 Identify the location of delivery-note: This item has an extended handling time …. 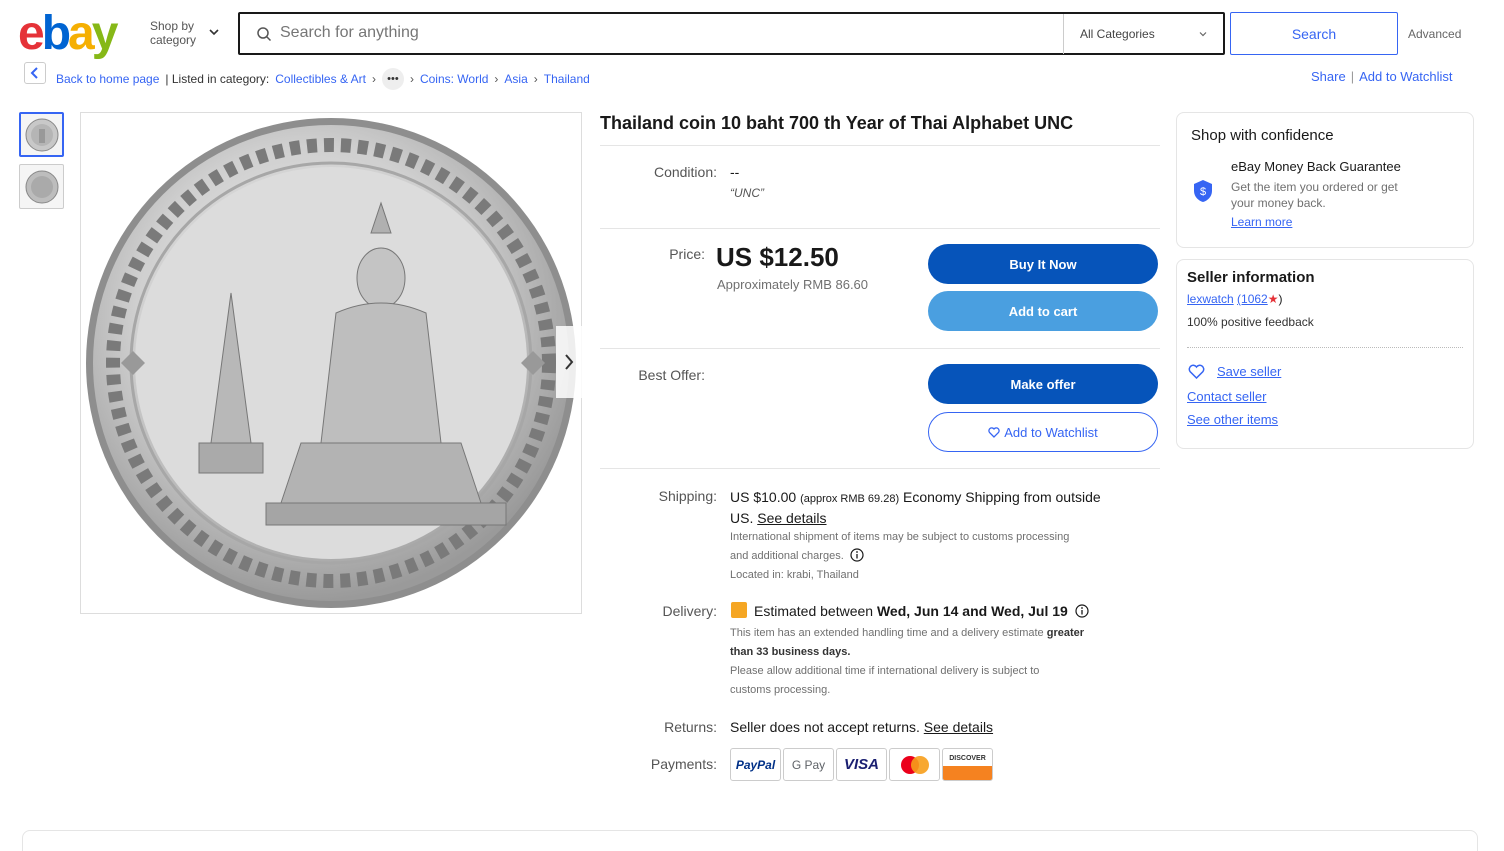
(945, 662).